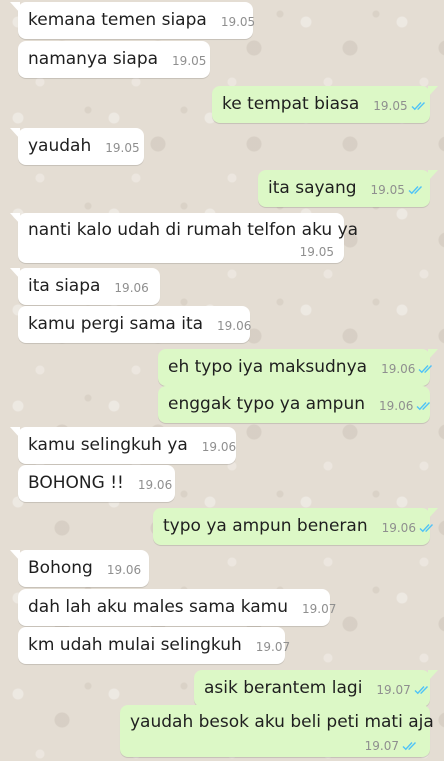 The height and width of the screenshot is (761, 444). What do you see at coordinates (117, 20) in the screenshot?
I see `message-text: kemana temen siapa` at bounding box center [117, 20].